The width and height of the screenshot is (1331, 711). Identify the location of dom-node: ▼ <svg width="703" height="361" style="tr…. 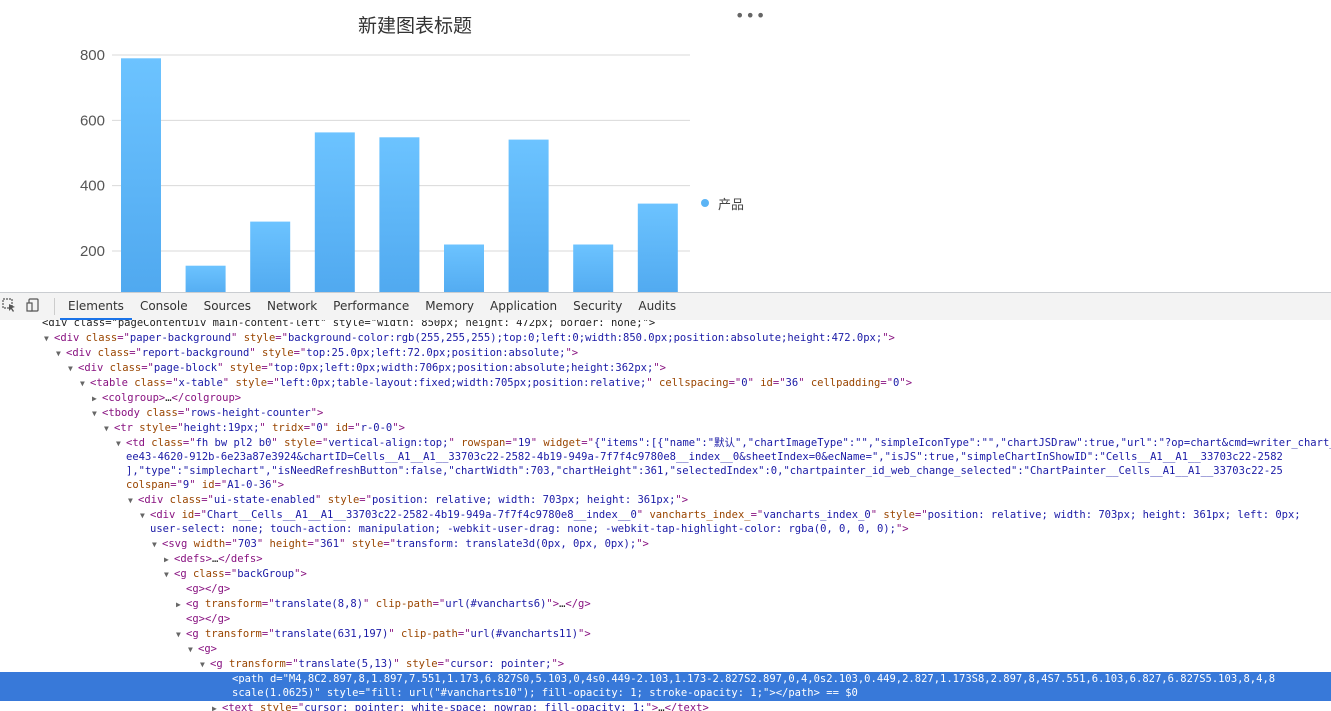
(665, 544).